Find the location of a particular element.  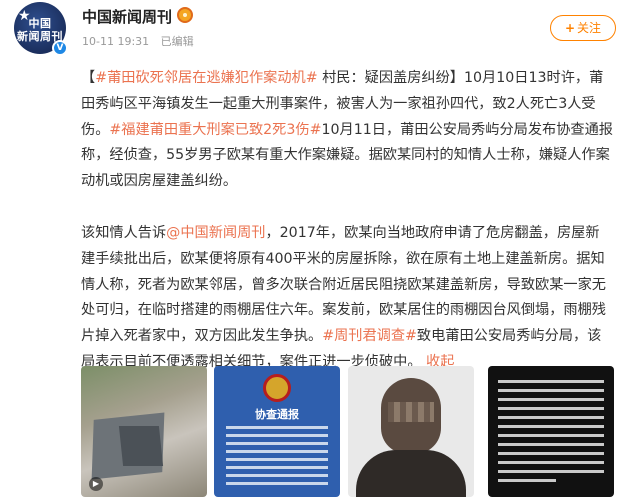

post-link: @中国新闻周刊 is located at coordinates (215, 233).